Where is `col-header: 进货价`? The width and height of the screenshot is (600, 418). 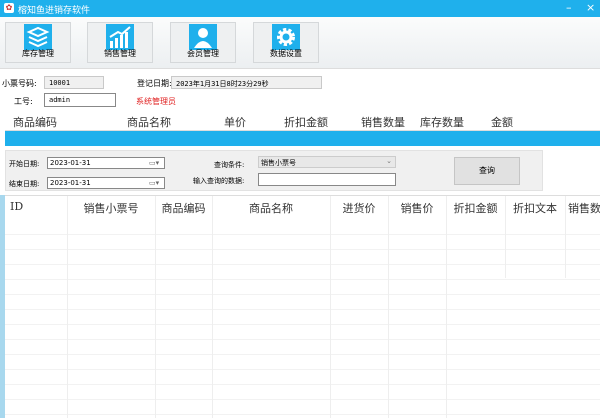 col-header: 进货价 is located at coordinates (359, 208).